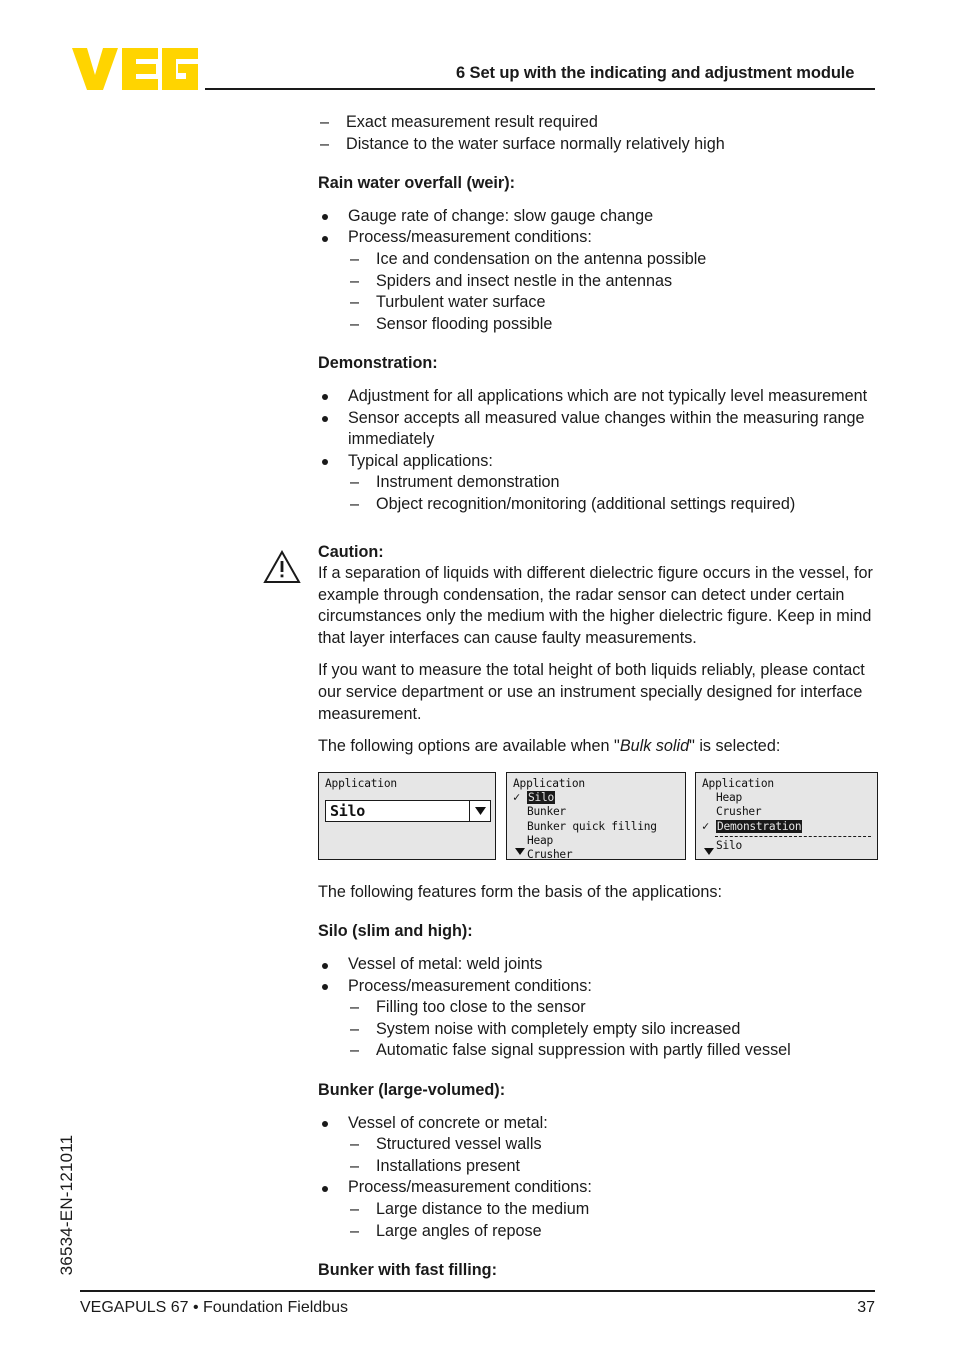  I want to click on list-item: Turbulent water surface, so click(613, 303).